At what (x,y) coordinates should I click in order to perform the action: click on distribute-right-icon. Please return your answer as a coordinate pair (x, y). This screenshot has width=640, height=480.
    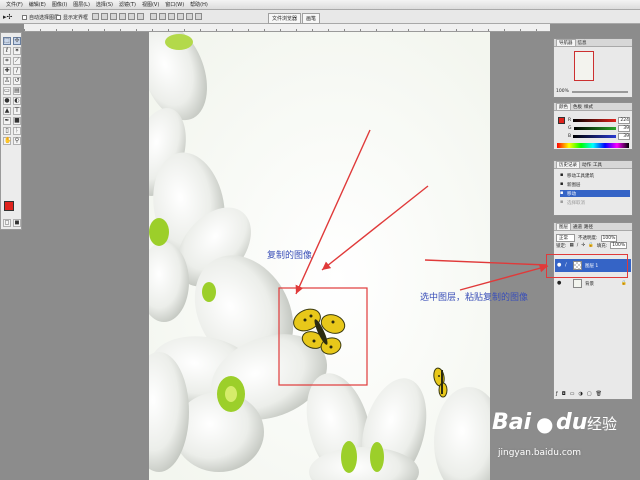
    Looking at the image, I should click on (198, 16).